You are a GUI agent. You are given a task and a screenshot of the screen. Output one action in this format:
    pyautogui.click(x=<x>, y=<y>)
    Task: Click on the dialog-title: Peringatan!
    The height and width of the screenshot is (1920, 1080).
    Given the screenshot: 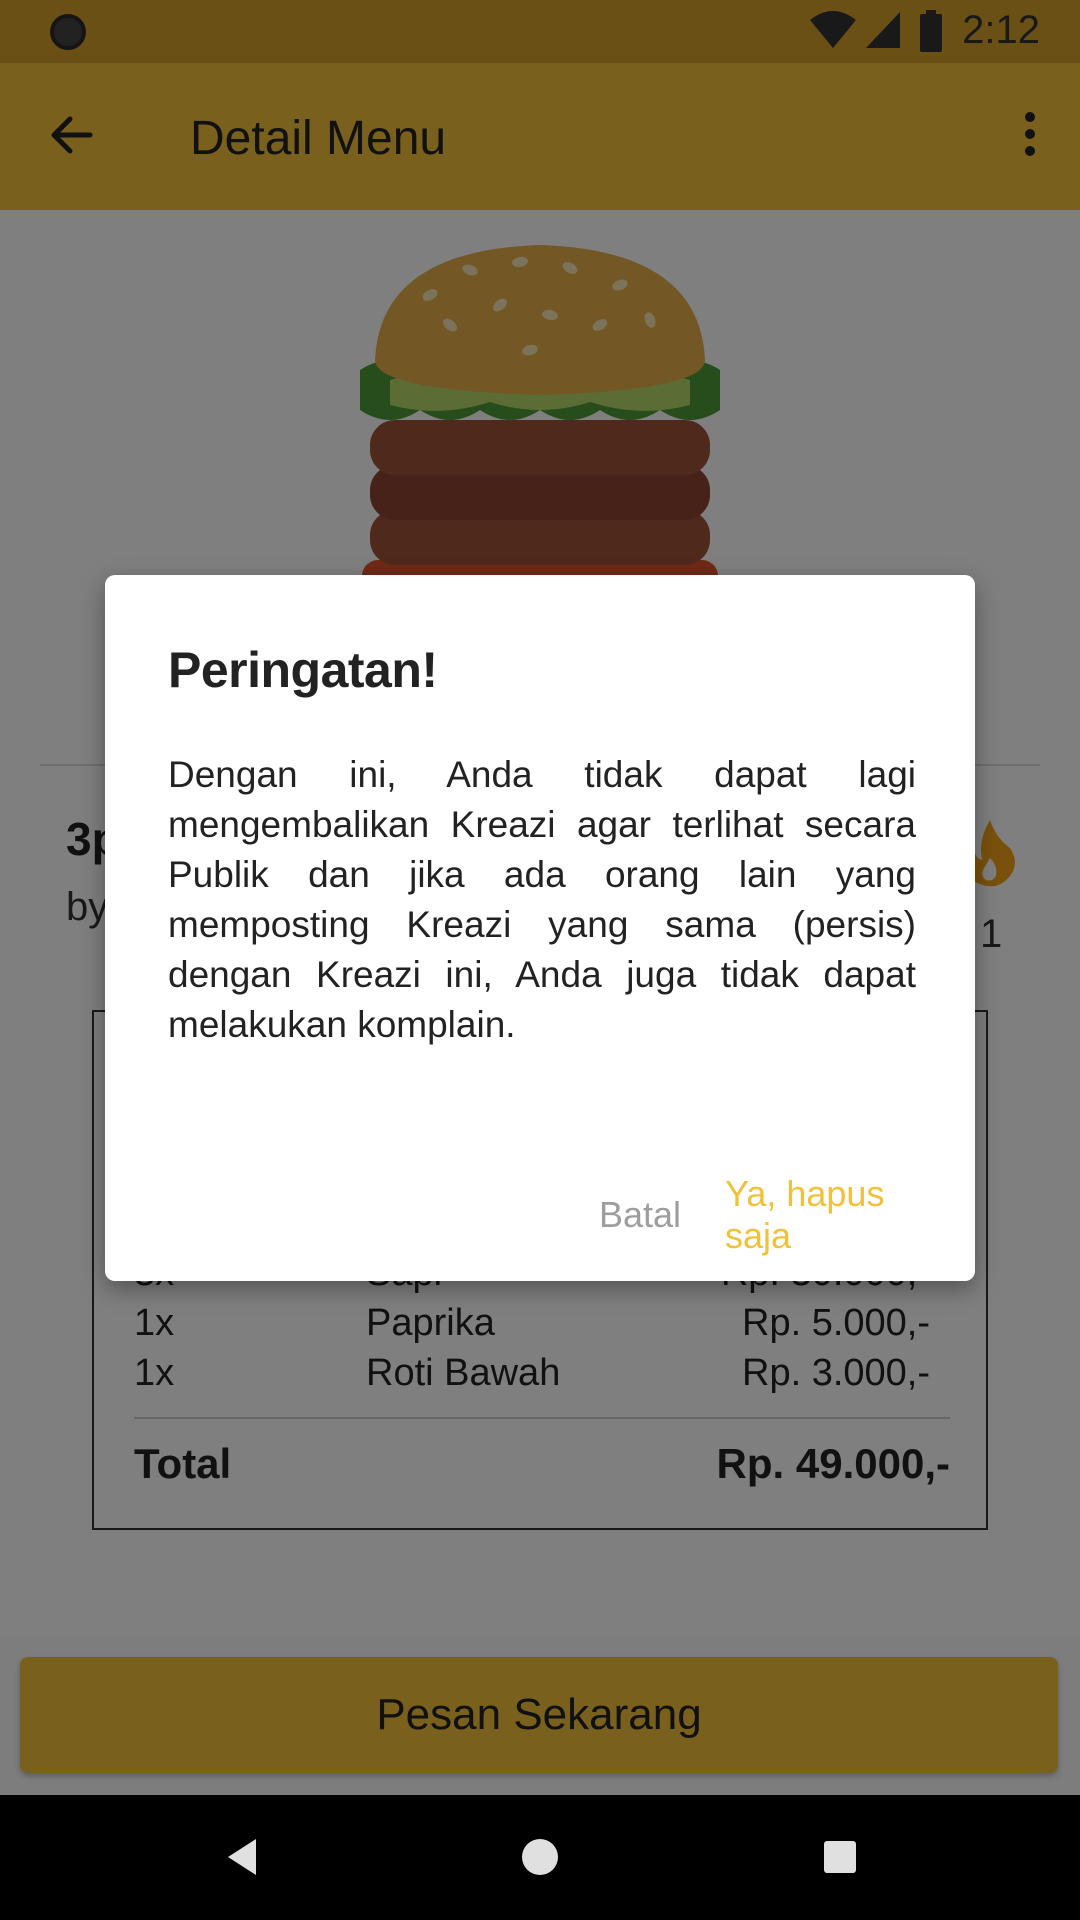 What is the action you would take?
    pyautogui.click(x=303, y=670)
    